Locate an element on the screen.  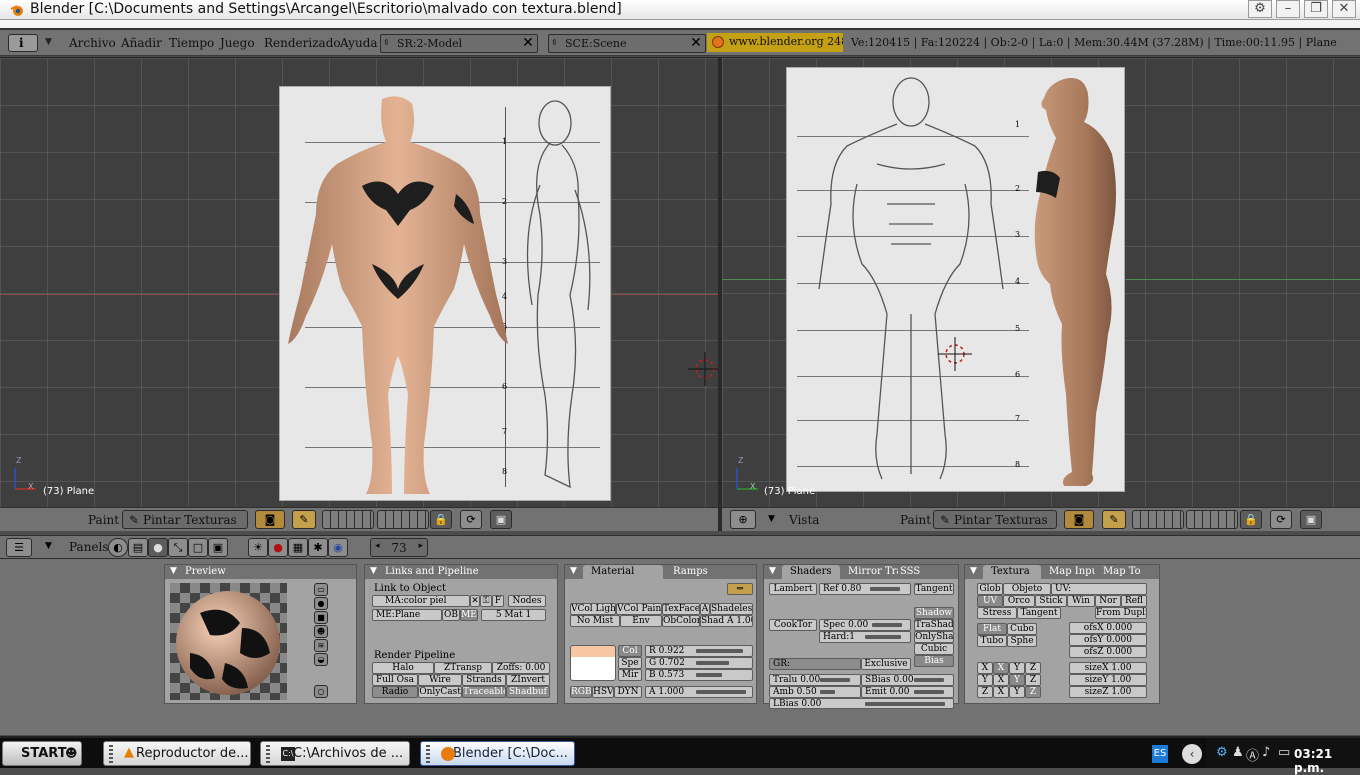
3d-cursor-icon is located at coordinates (703, 369).